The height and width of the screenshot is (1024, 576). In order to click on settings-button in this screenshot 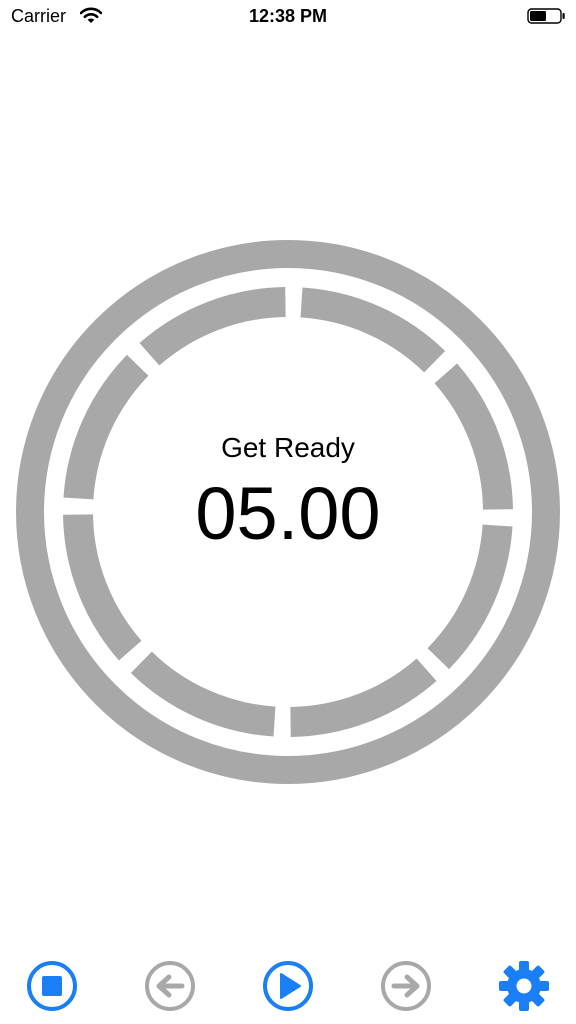, I will do `click(524, 986)`.